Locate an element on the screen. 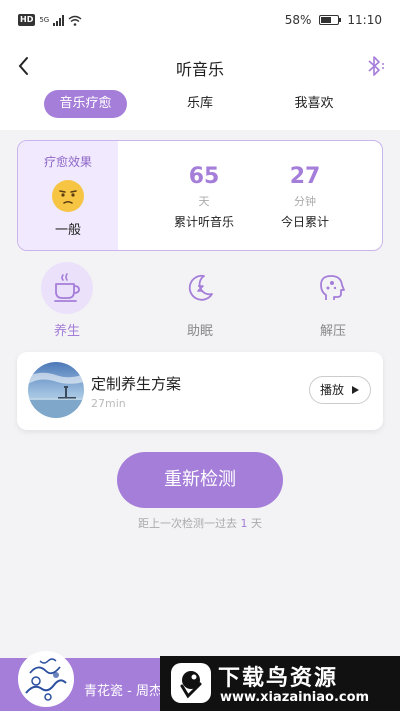 This screenshot has width=400, height=711. plan-thumbnail is located at coordinates (56, 390).